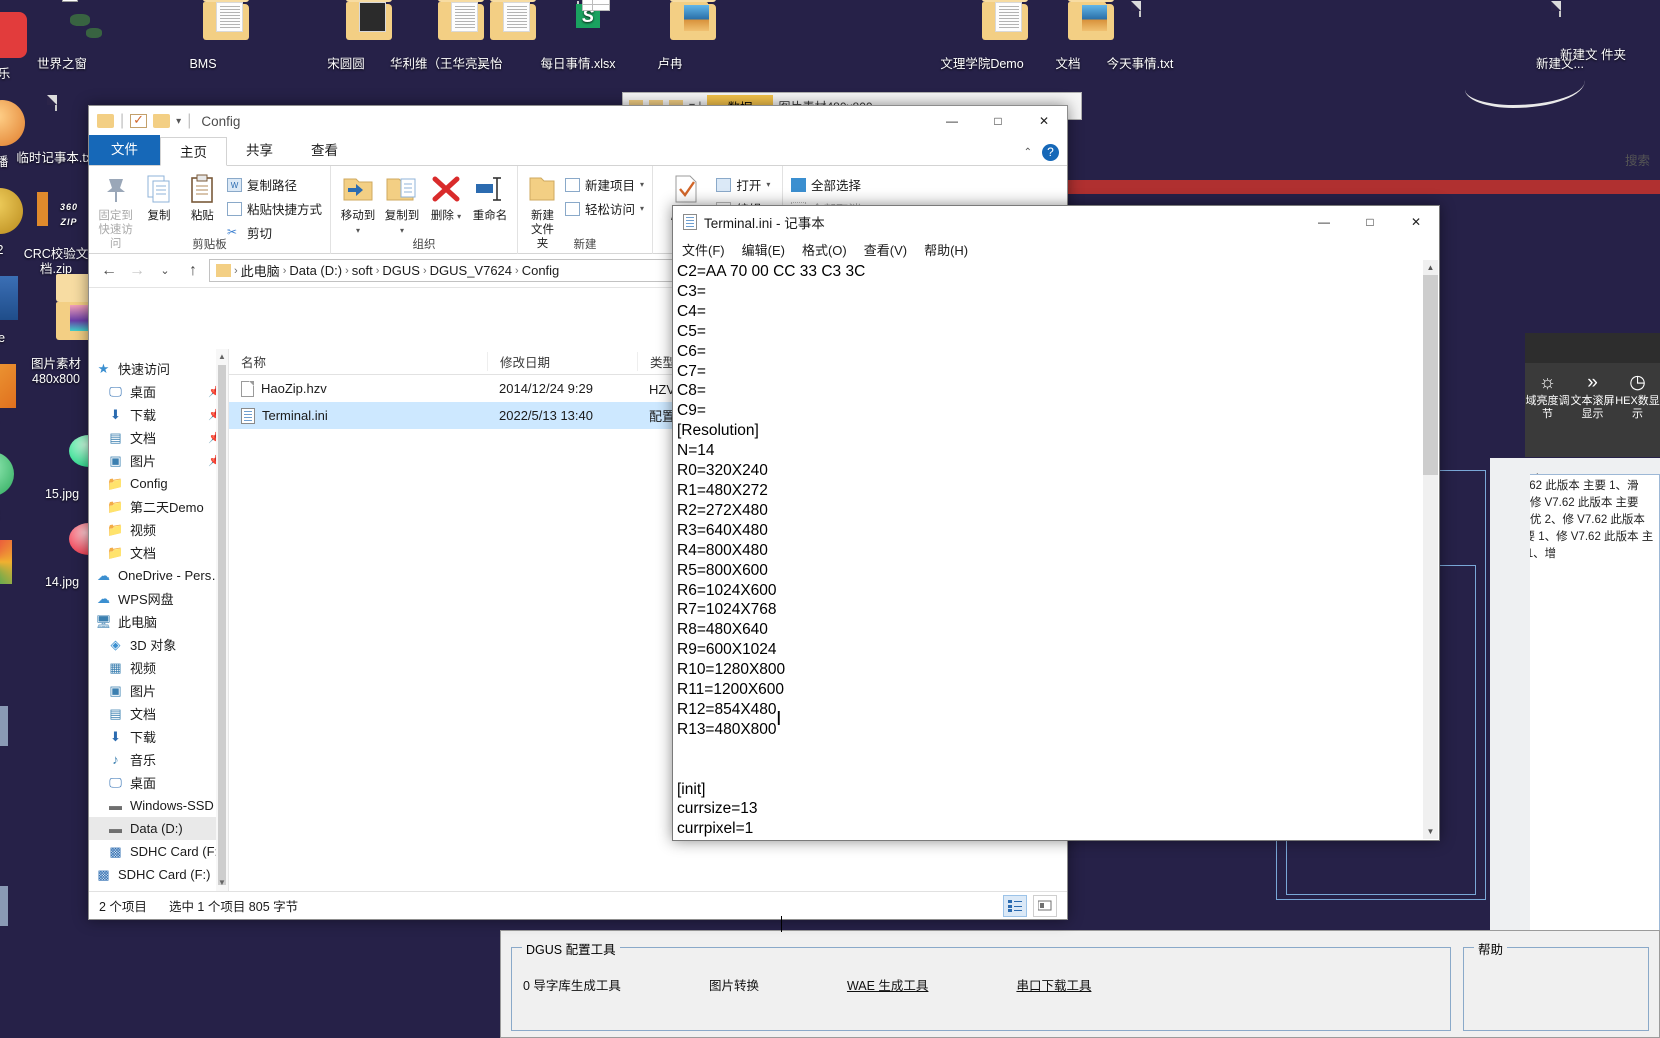 Image resolution: width=1660 pixels, height=1038 pixels. What do you see at coordinates (982, 36) in the screenshot?
I see `desktop-icon-college-demo: 文理学院Demo` at bounding box center [982, 36].